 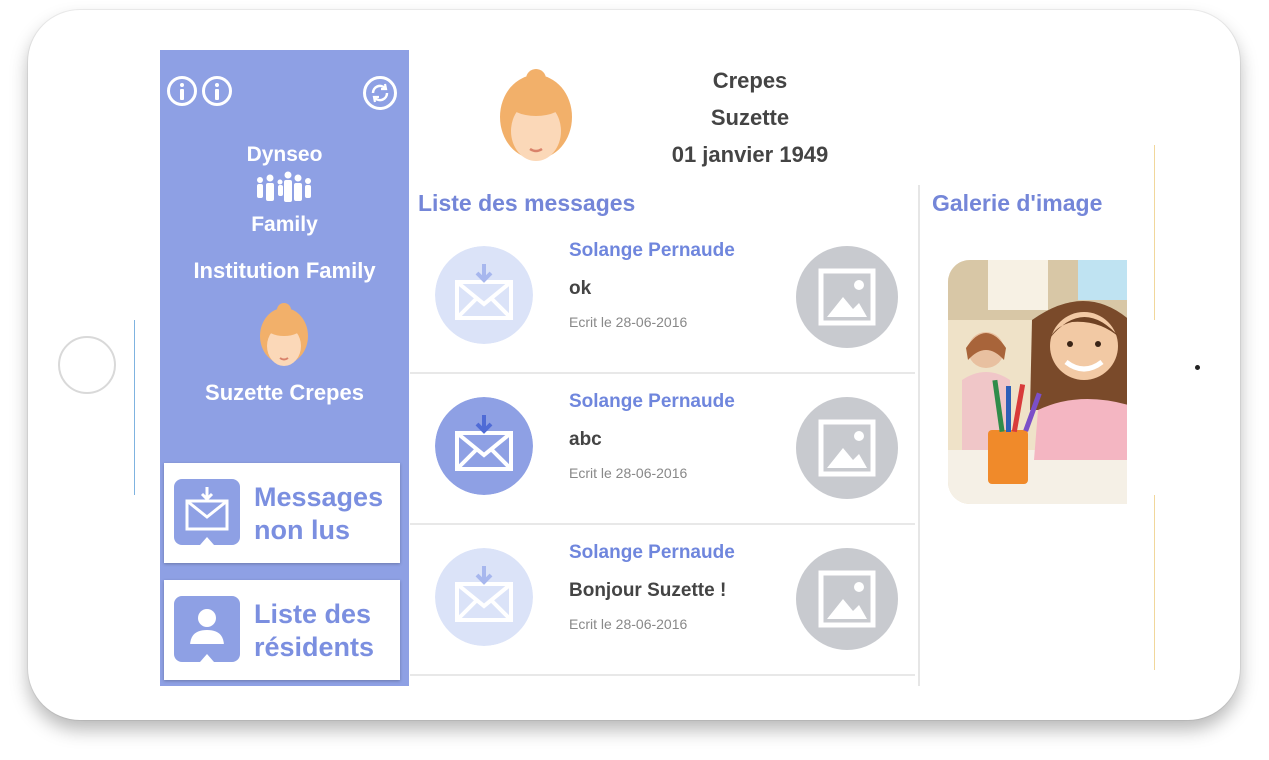 What do you see at coordinates (207, 512) in the screenshot?
I see `envelope-icon` at bounding box center [207, 512].